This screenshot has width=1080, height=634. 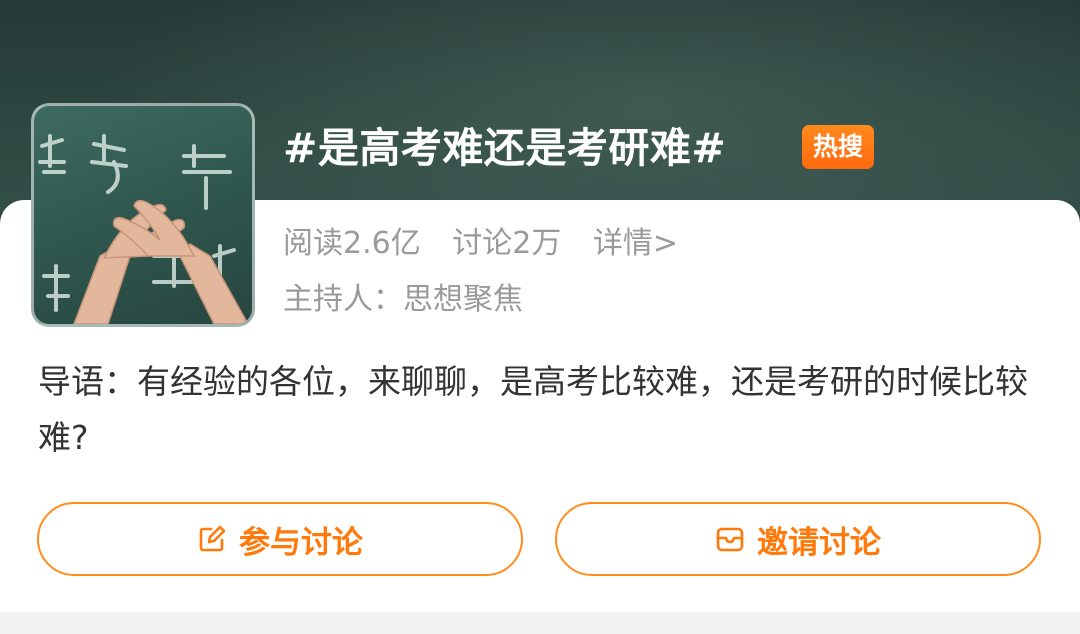 I want to click on edit-icon, so click(x=212, y=539).